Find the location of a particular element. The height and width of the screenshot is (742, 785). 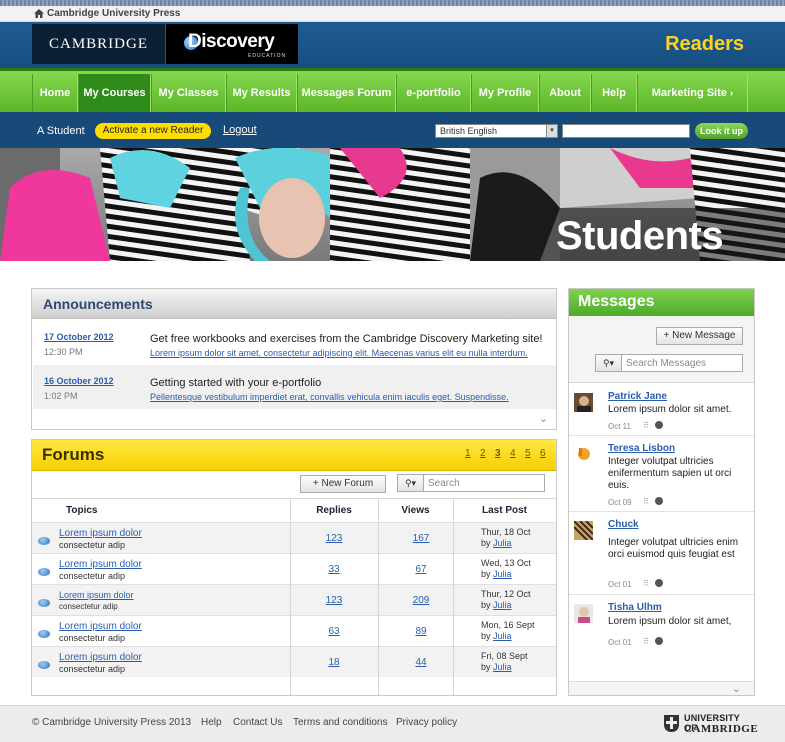

press-label: Cambridge University Press is located at coordinates (113, 13).